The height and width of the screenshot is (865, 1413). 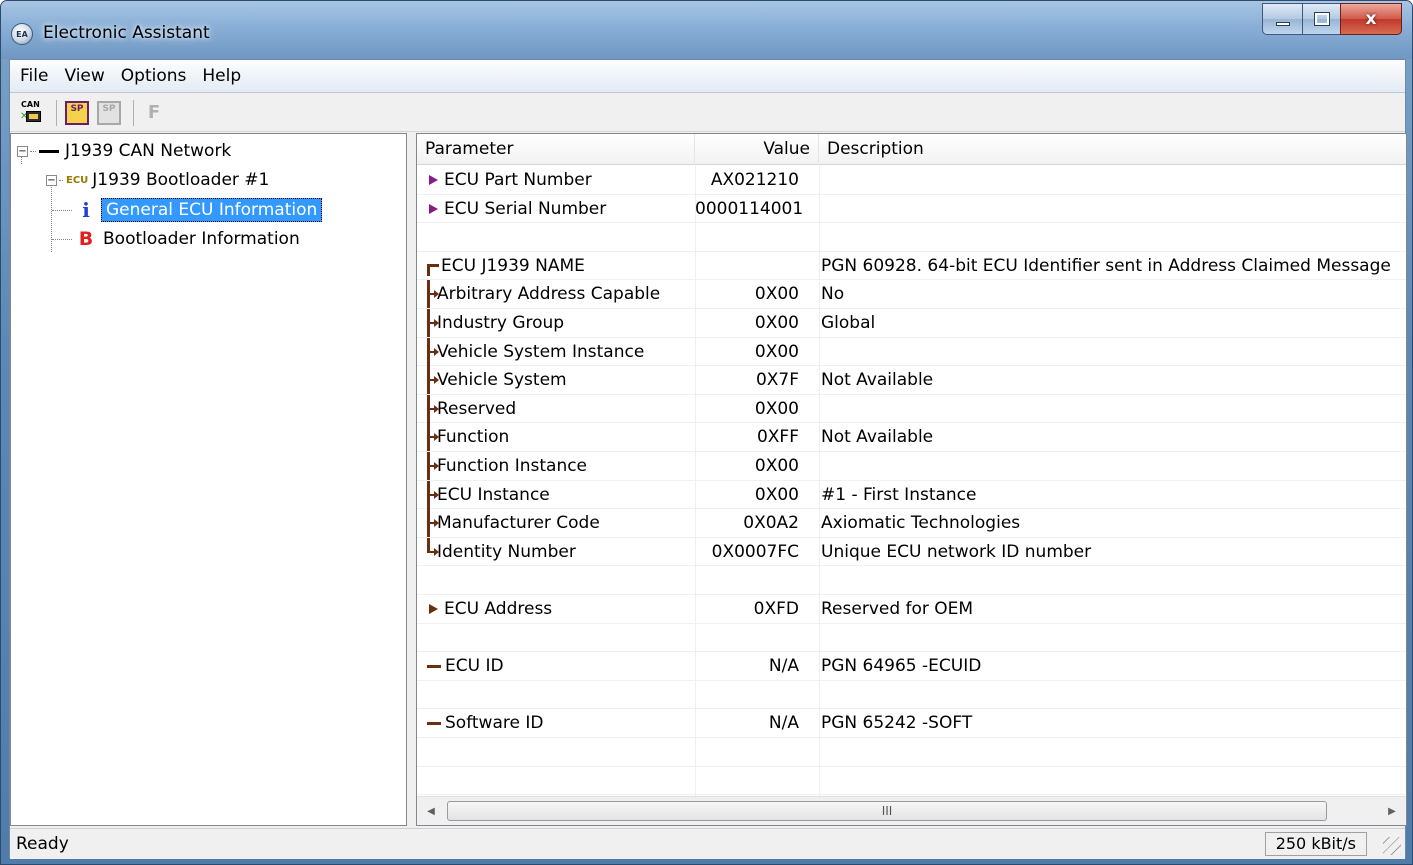 What do you see at coordinates (518, 523) in the screenshot?
I see `parameter-label: Manufacturer Code` at bounding box center [518, 523].